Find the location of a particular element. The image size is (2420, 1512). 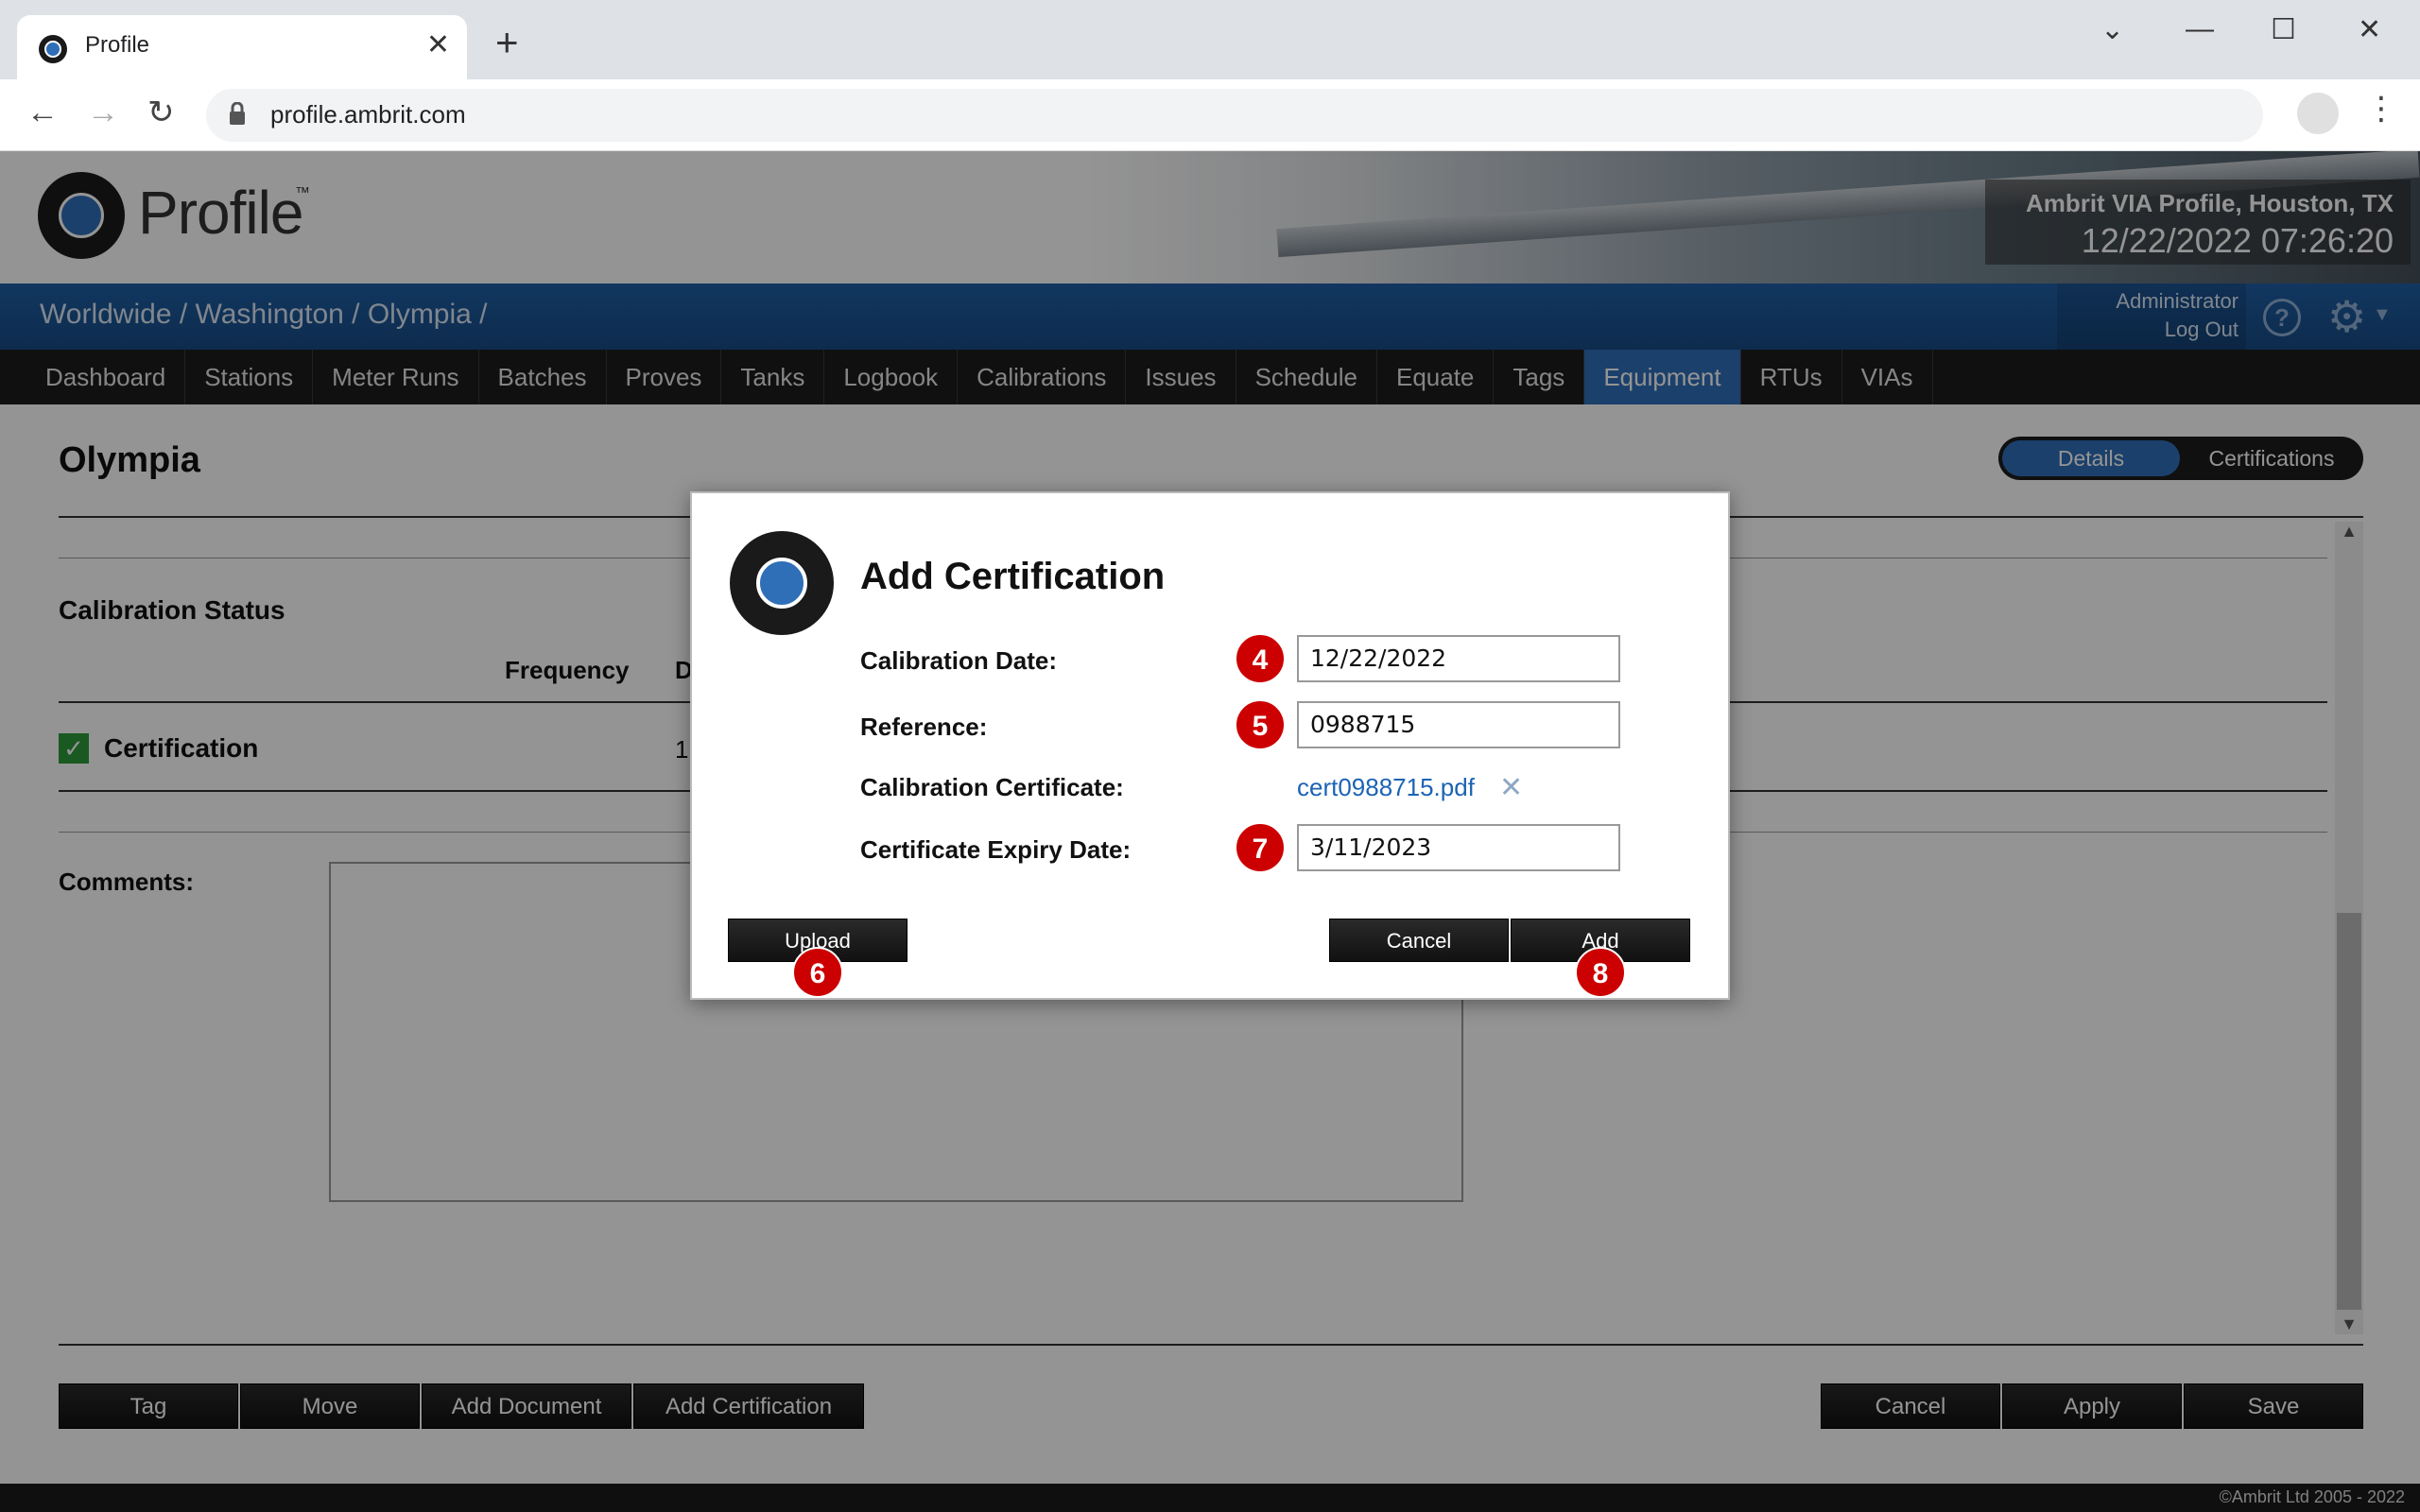

step-marker: 7 is located at coordinates (1260, 847).